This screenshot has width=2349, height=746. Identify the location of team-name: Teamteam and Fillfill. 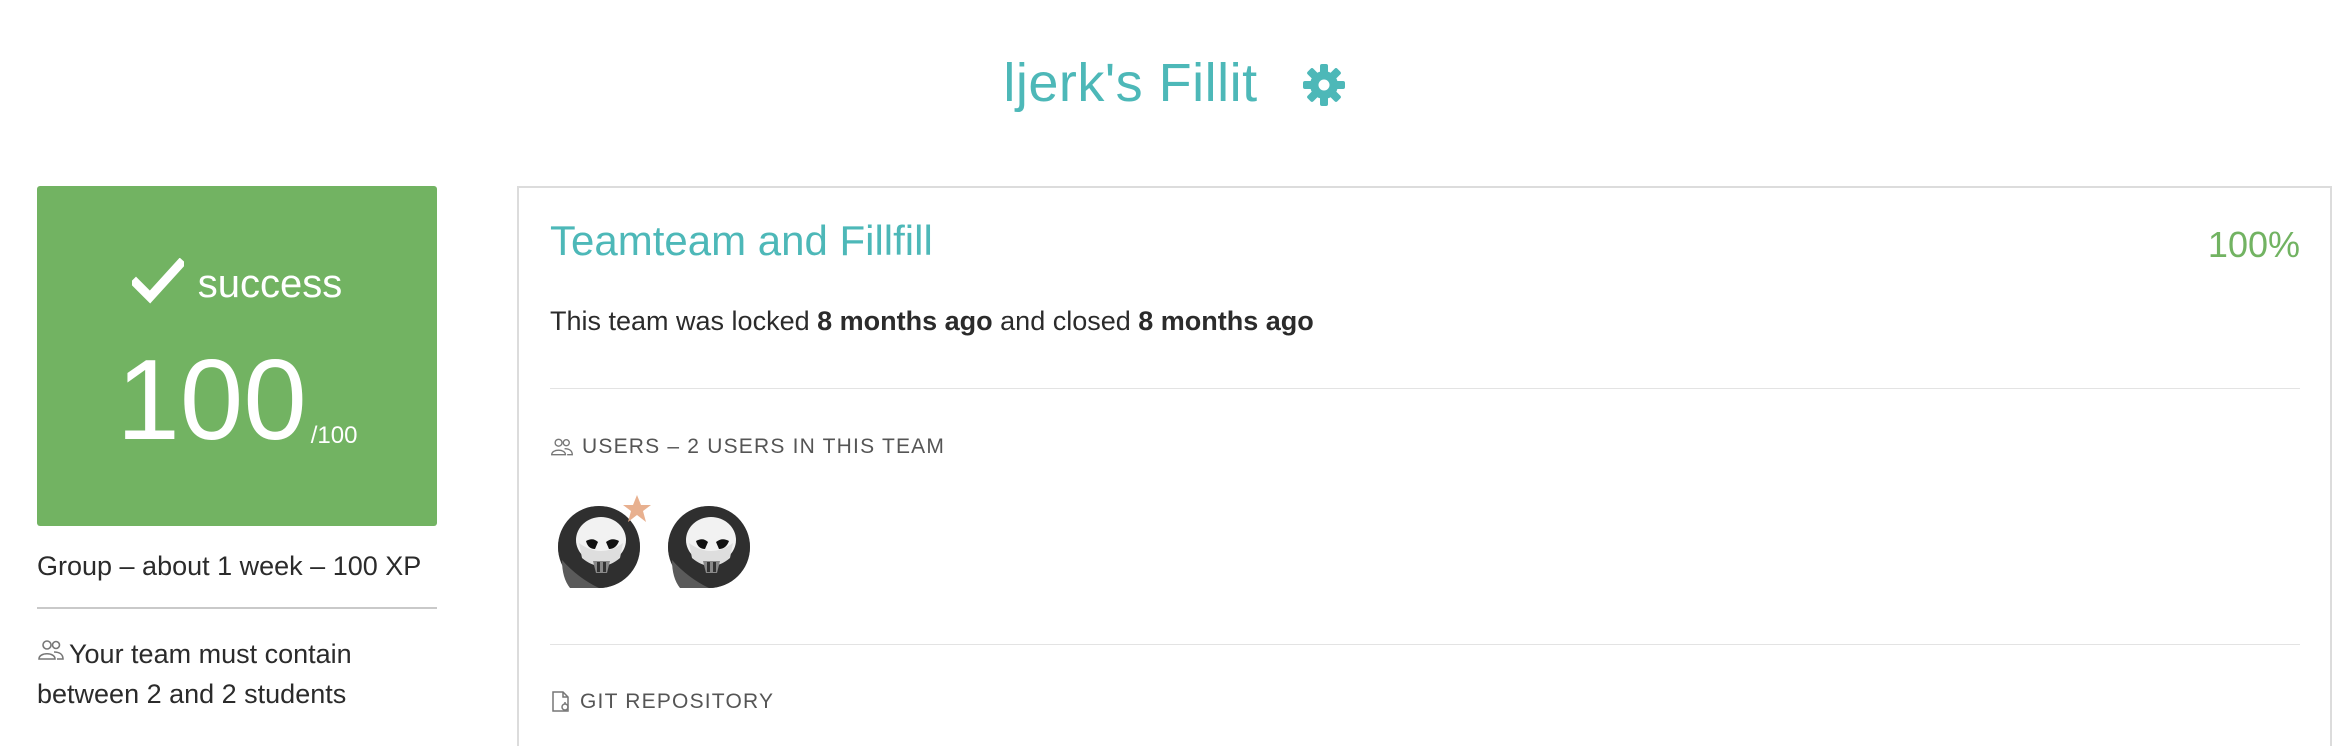
(741, 240).